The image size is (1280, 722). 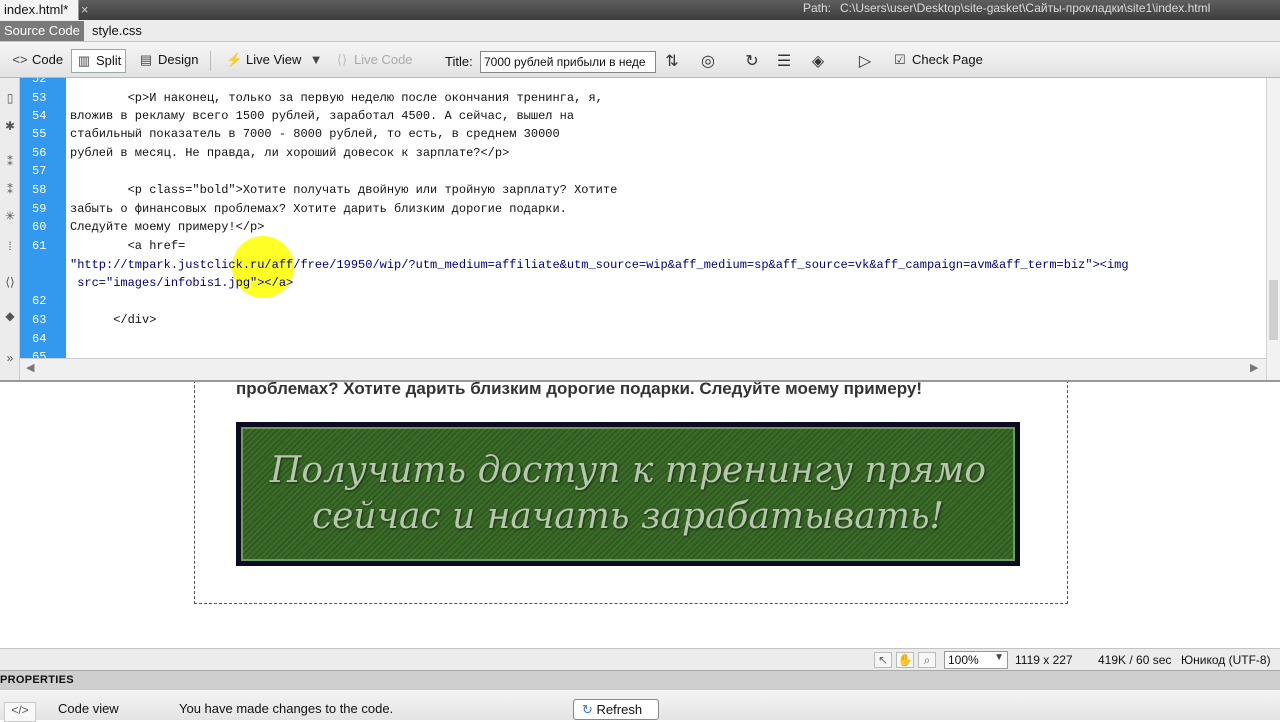 What do you see at coordinates (817, 8) in the screenshot?
I see `path-label: Path:` at bounding box center [817, 8].